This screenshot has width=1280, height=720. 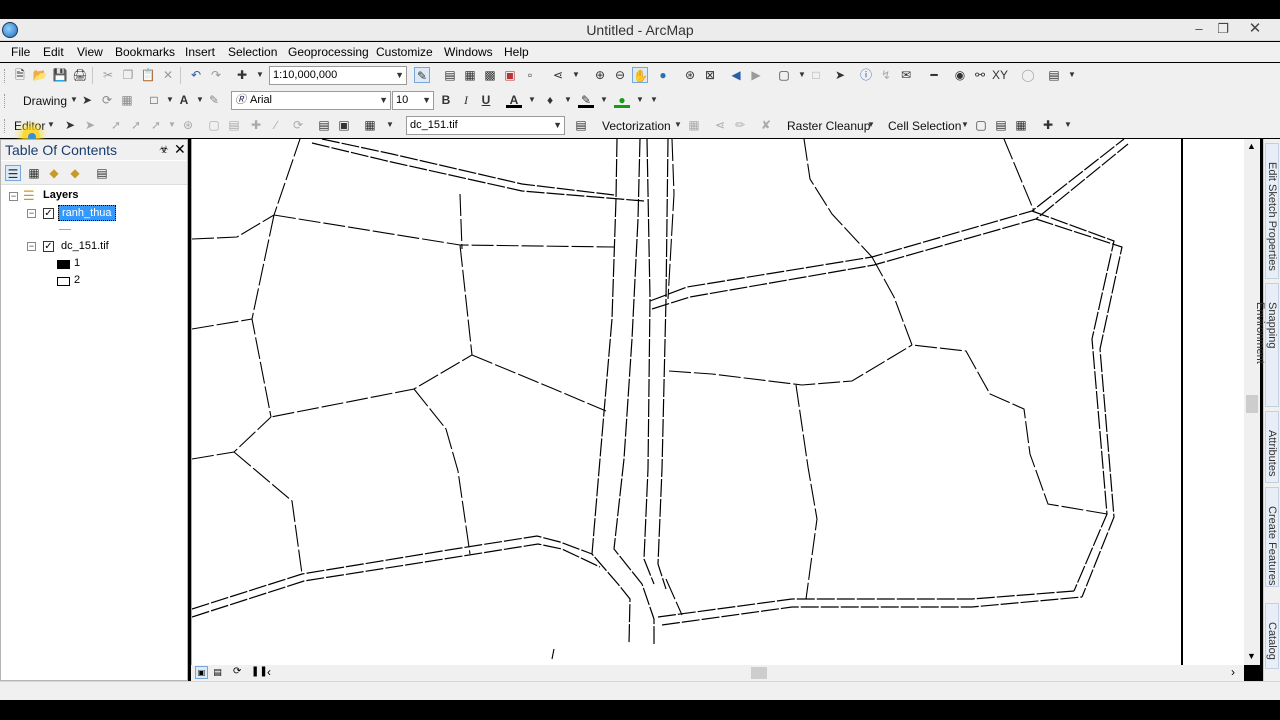 I want to click on list-by-source-icon: ▦, so click(x=34, y=173).